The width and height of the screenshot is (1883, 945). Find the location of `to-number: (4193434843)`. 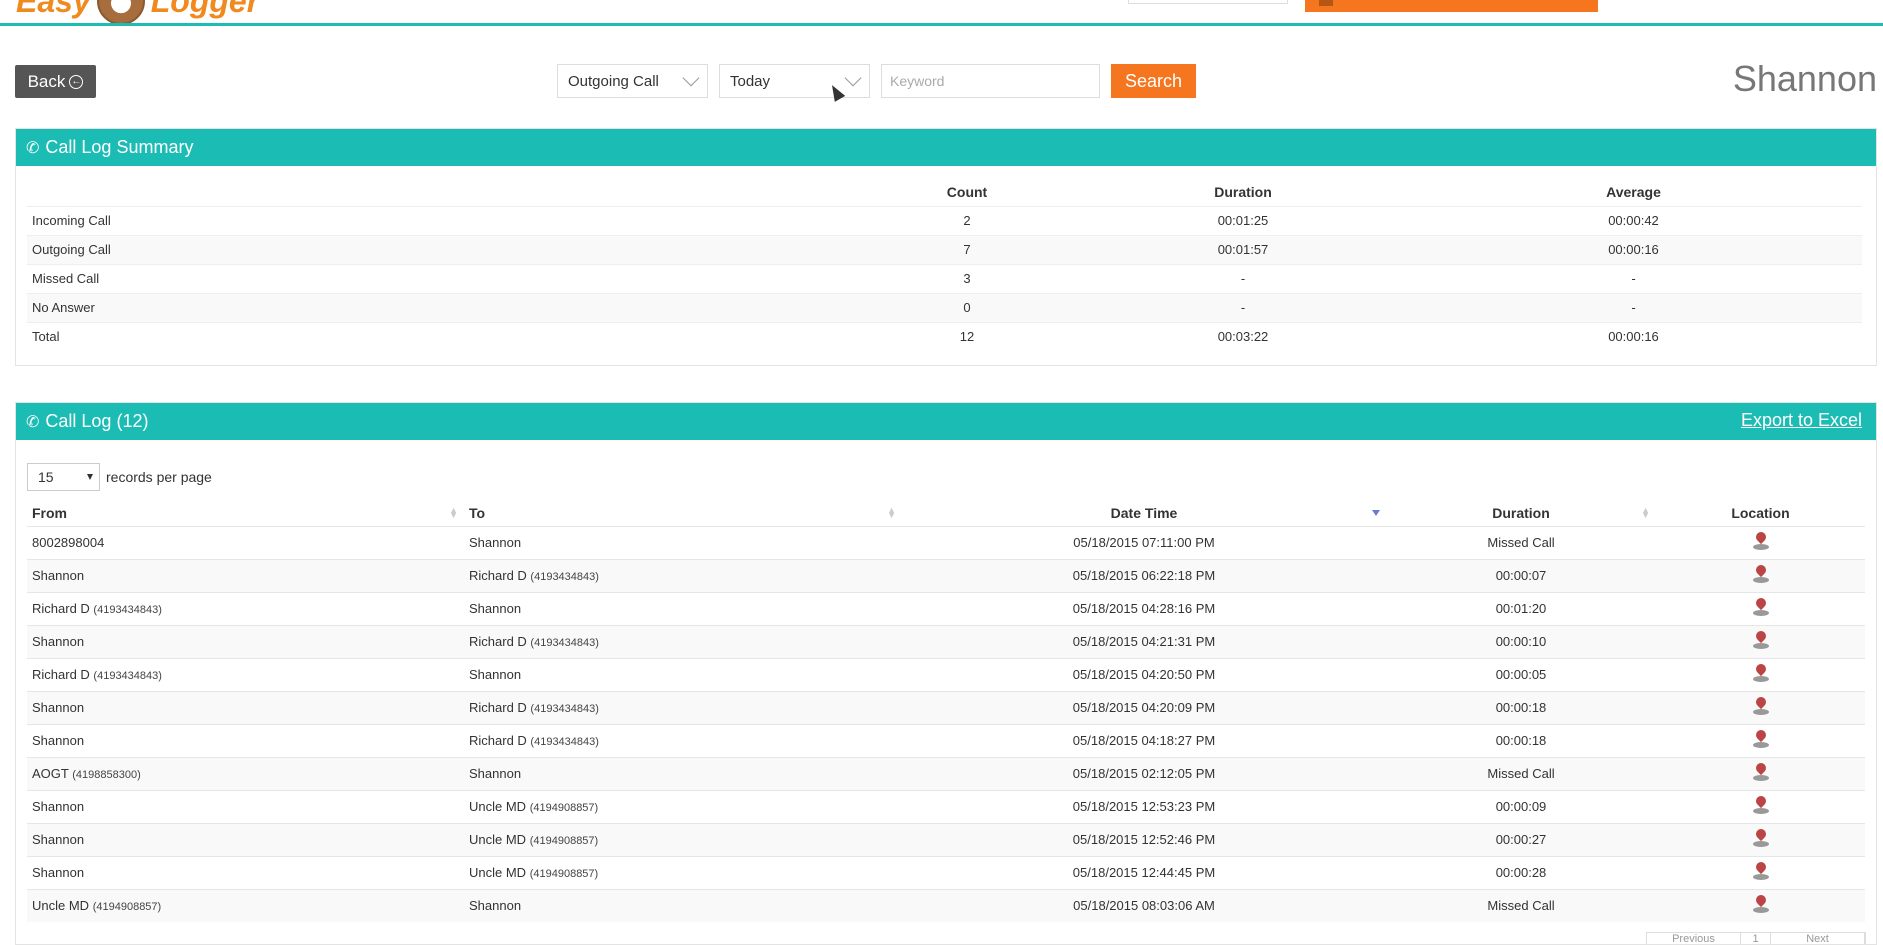

to-number: (4193434843) is located at coordinates (564, 643).